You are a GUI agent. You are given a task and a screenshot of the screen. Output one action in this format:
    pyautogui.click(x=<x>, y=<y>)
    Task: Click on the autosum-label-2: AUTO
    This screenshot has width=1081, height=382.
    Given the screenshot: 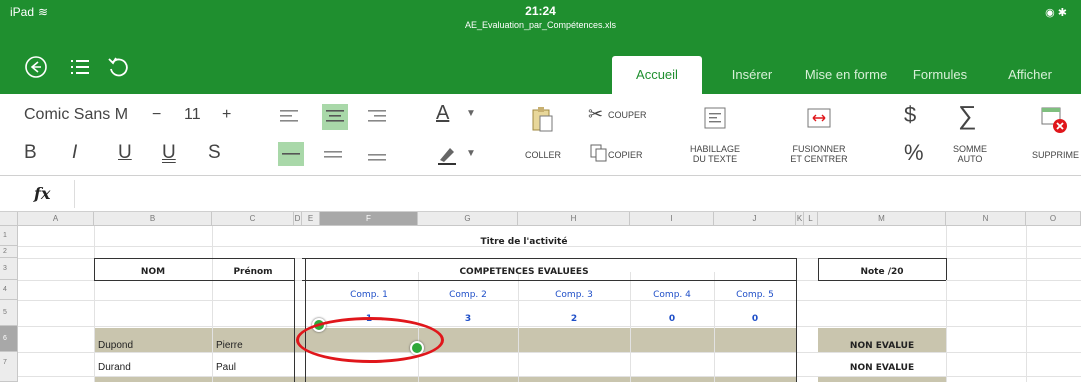 What is the action you would take?
    pyautogui.click(x=970, y=159)
    